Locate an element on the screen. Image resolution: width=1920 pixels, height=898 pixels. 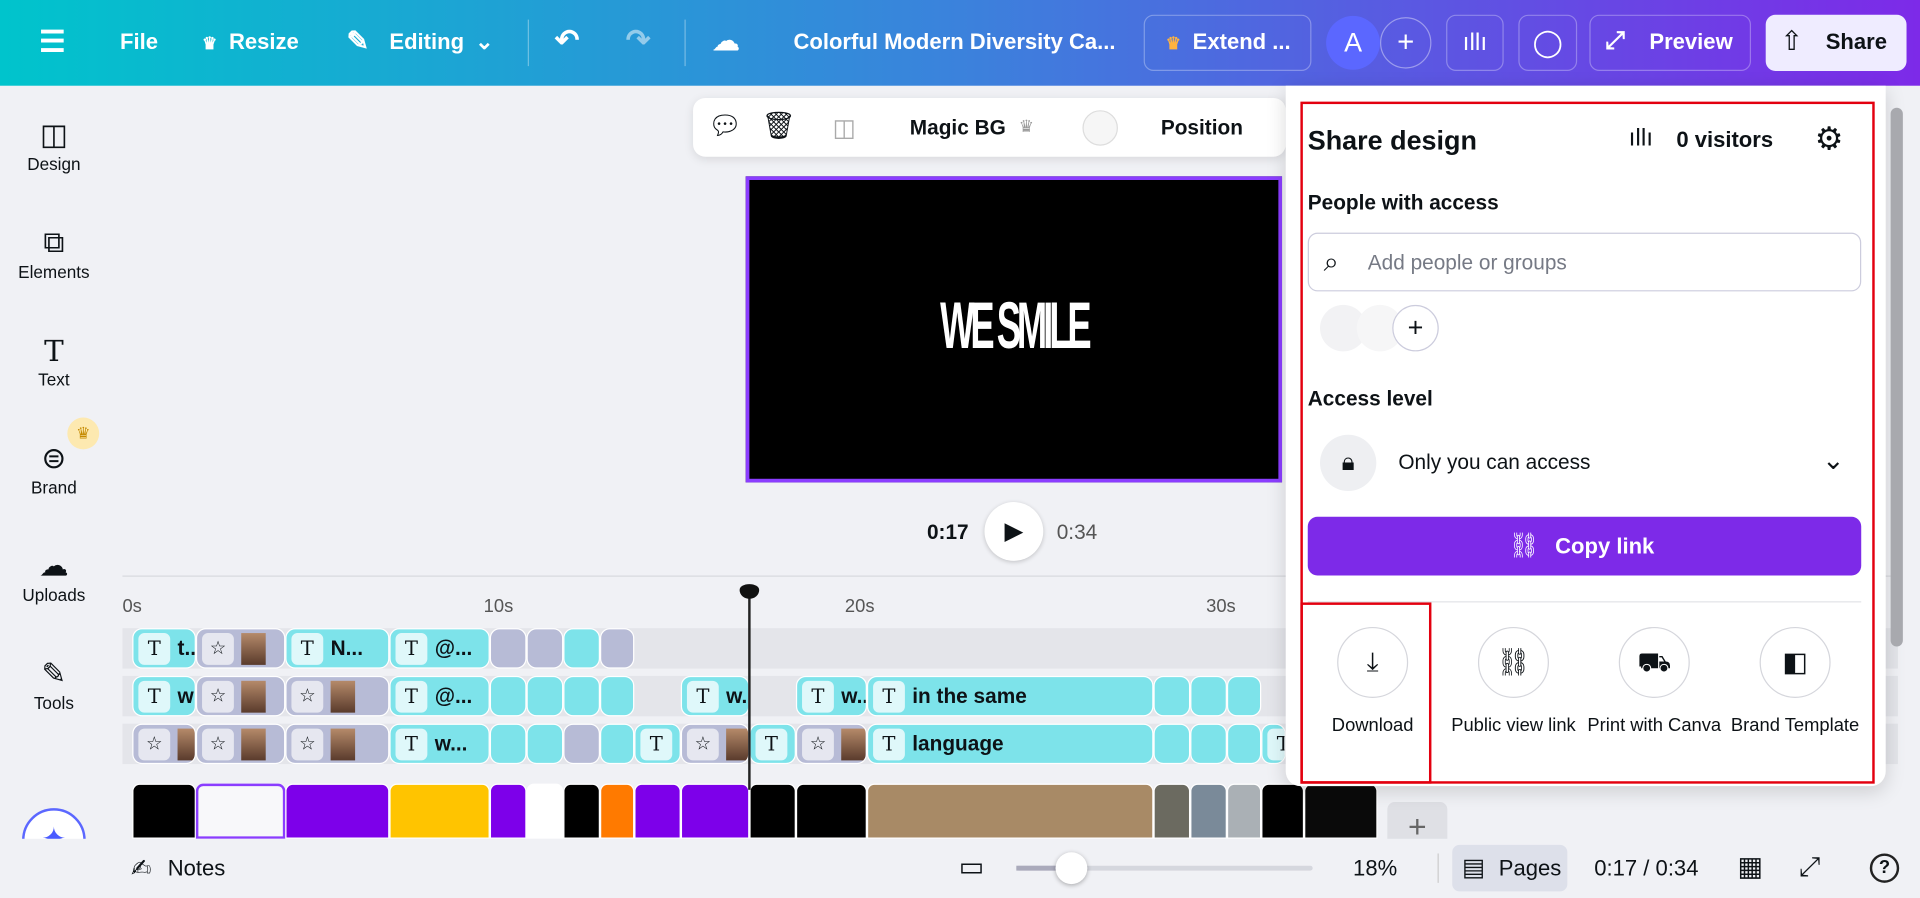
sidebar-item-tools: ✎ Tools is located at coordinates (54, 684).